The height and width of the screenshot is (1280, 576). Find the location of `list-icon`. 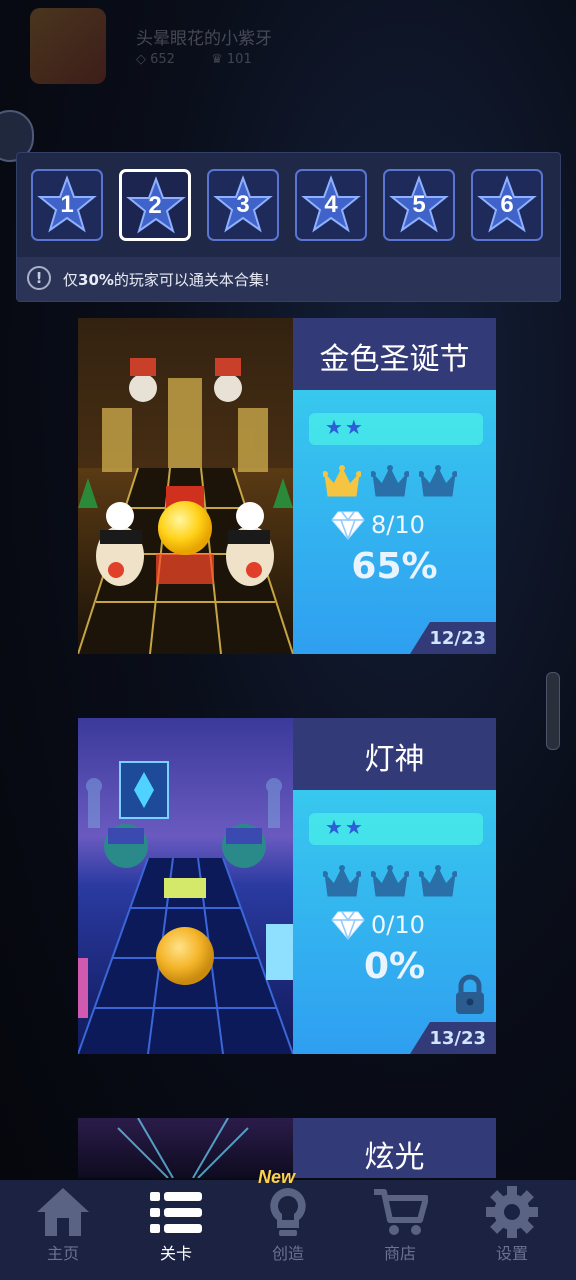

list-icon is located at coordinates (176, 1212).